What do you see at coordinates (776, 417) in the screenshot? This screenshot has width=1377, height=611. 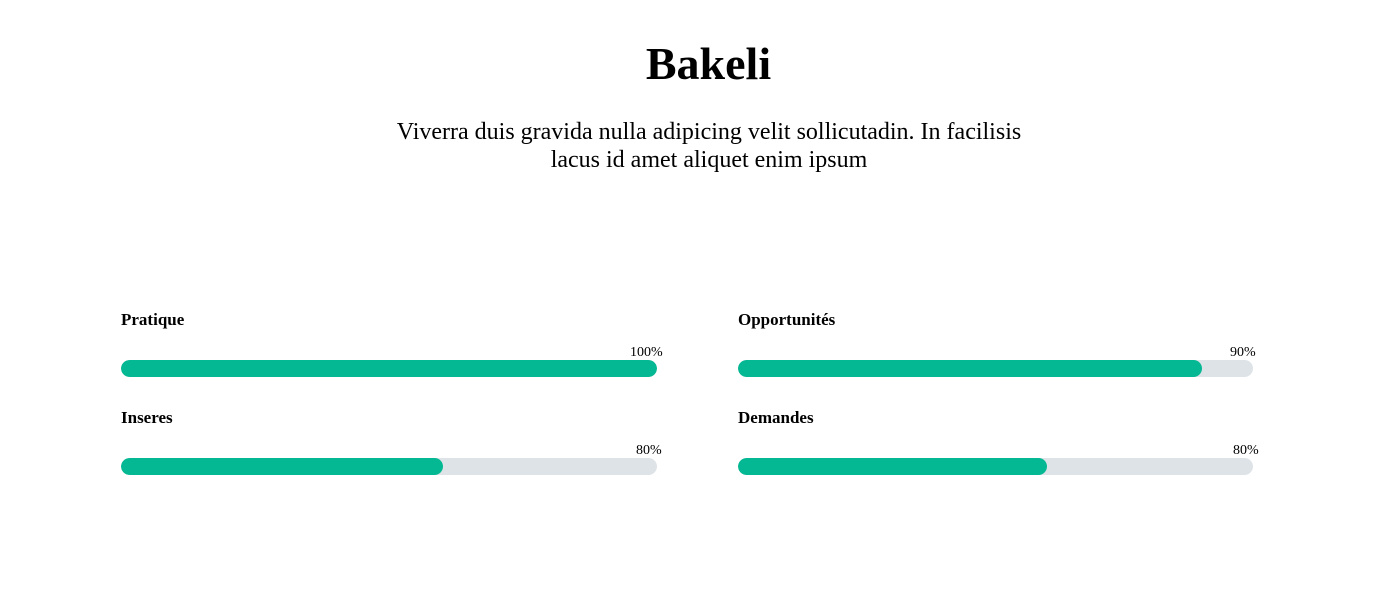 I see `skill-label: Demandes` at bounding box center [776, 417].